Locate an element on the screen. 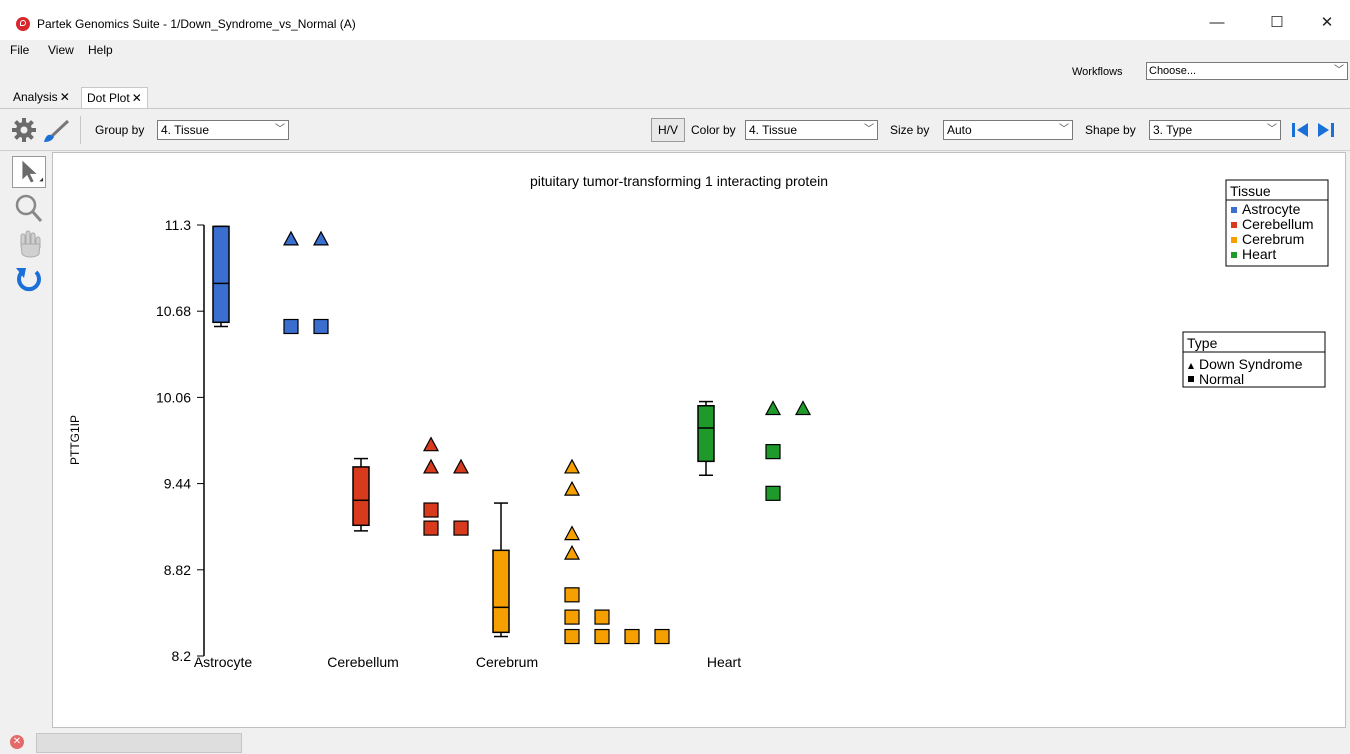  legend-tissue-astrocyte: Astrocyte is located at coordinates (1271, 209).